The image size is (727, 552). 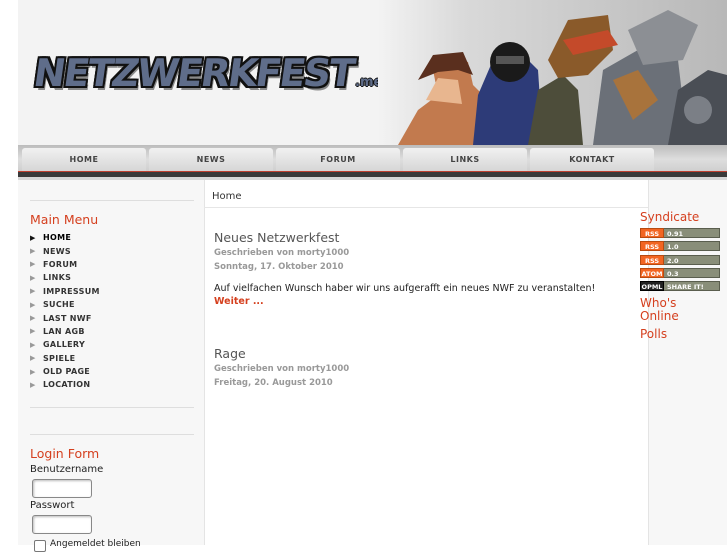 I want to click on nav-news: NEWS, so click(x=211, y=159).